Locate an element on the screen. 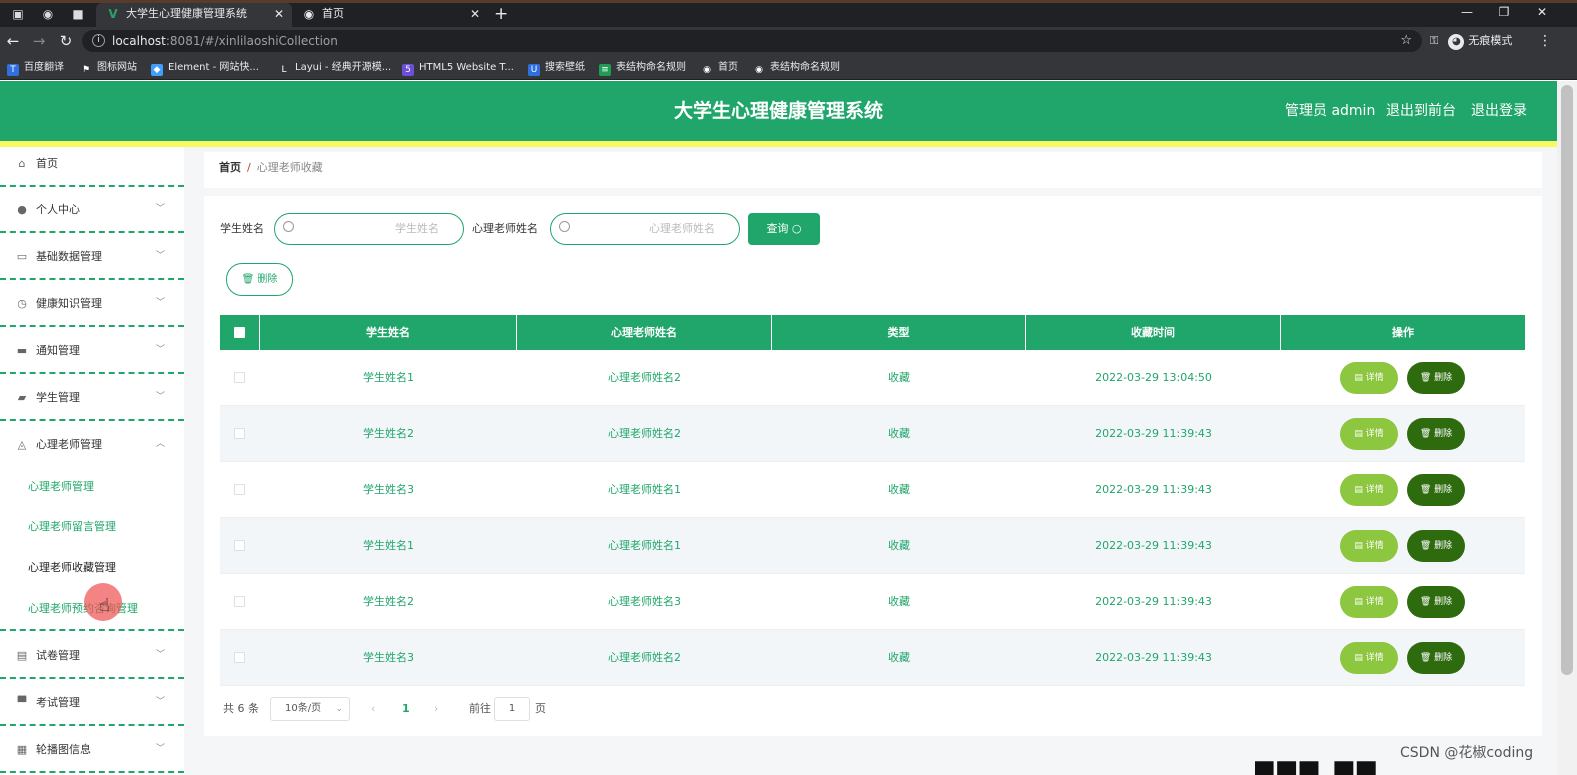 The image size is (1577, 775). bookmark-item: ◉ 首页 is located at coordinates (719, 68).